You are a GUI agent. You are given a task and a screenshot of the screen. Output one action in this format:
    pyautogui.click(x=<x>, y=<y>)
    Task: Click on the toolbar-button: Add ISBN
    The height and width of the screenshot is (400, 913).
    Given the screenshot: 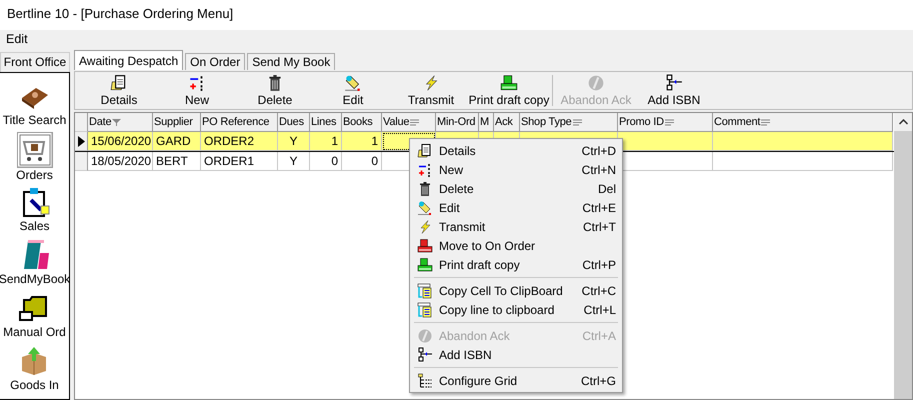 What is the action you would take?
    pyautogui.click(x=674, y=90)
    